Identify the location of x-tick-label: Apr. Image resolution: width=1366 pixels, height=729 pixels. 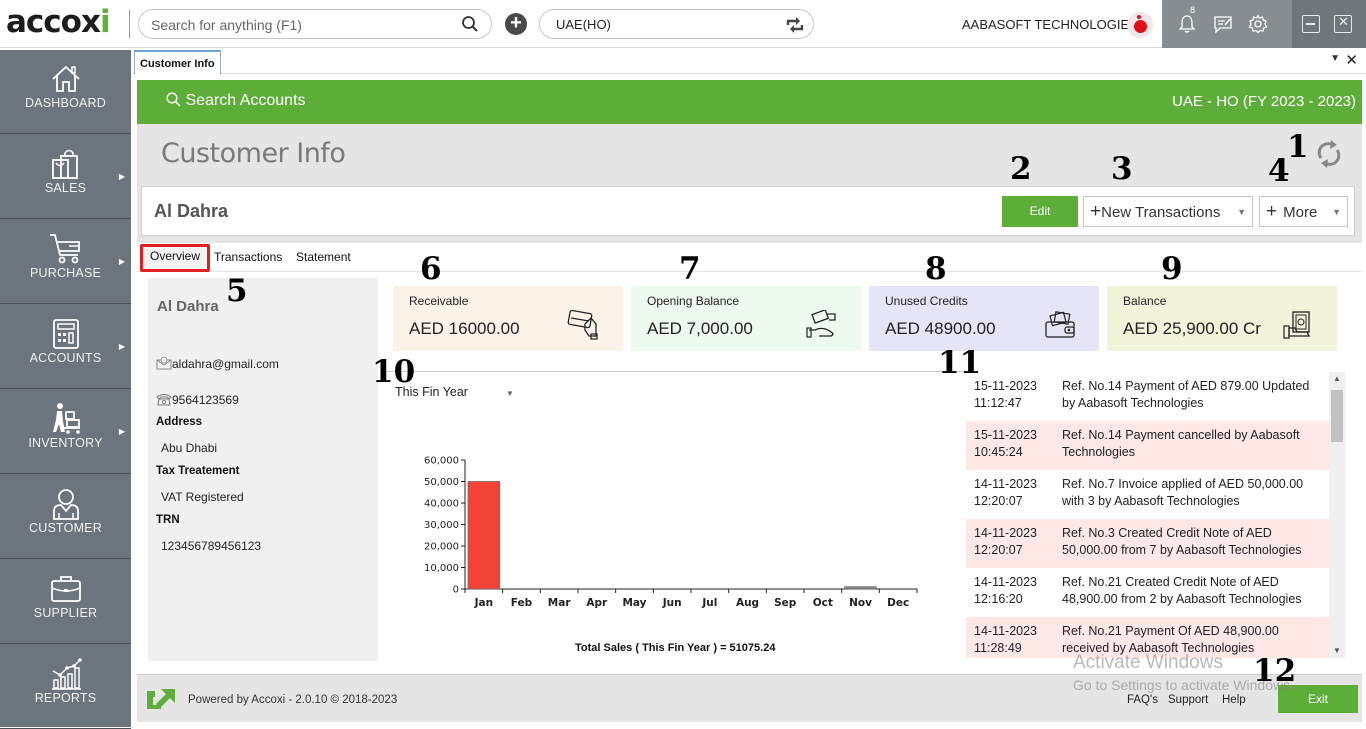
(597, 603).